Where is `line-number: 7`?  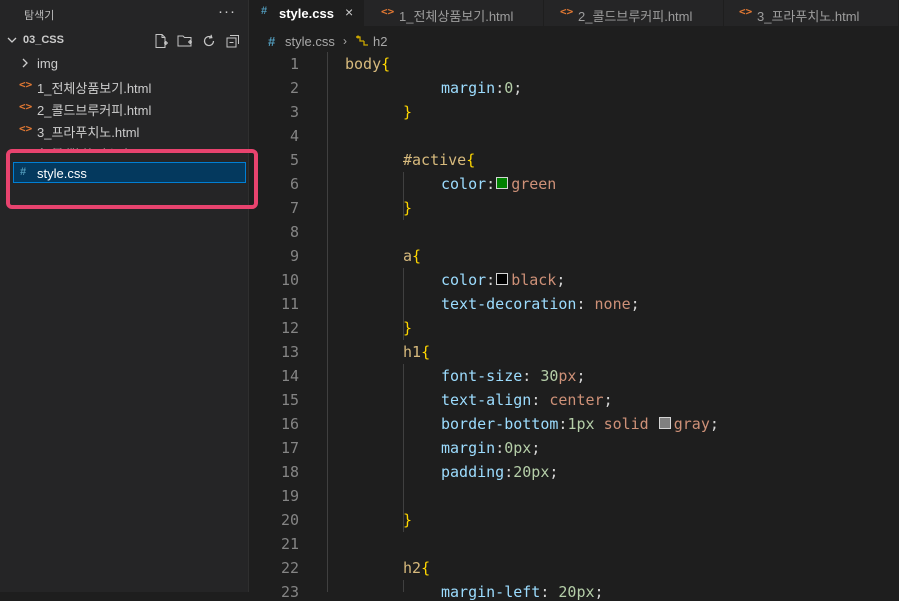
line-number: 7 is located at coordinates (294, 208).